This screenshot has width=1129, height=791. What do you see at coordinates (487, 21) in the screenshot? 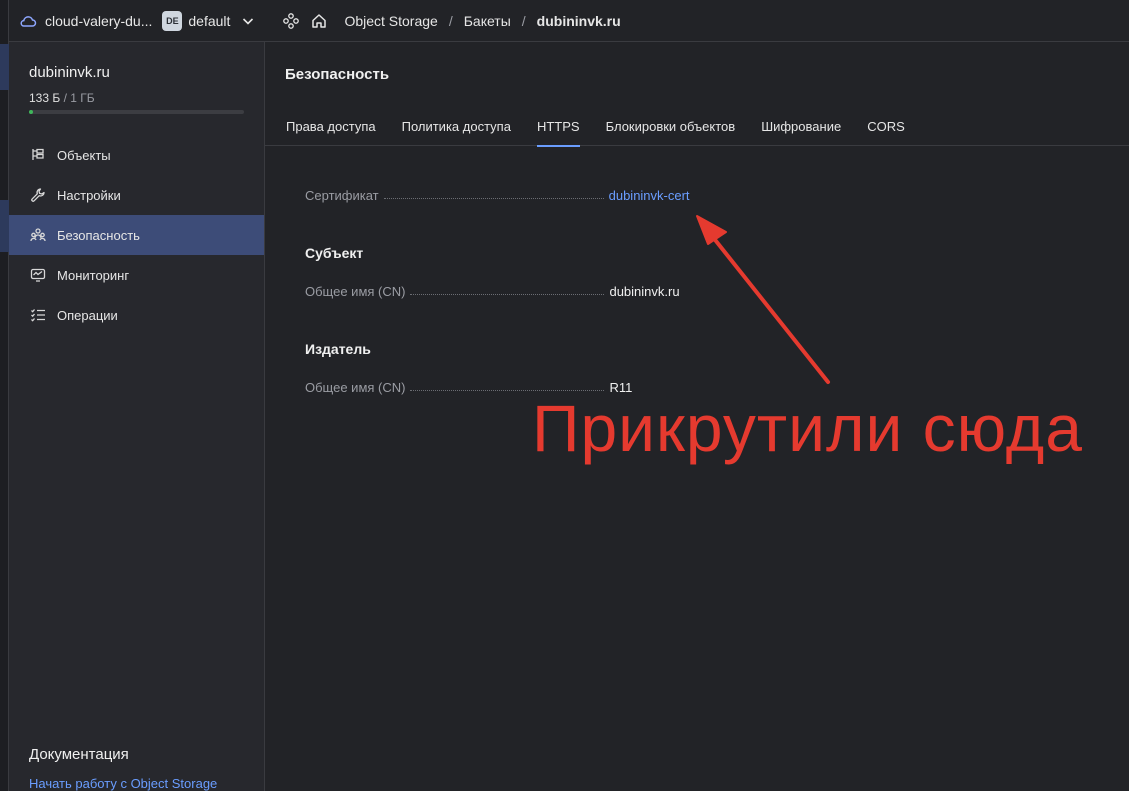
I see `breadcrumb-buckets: Бакеты` at bounding box center [487, 21].